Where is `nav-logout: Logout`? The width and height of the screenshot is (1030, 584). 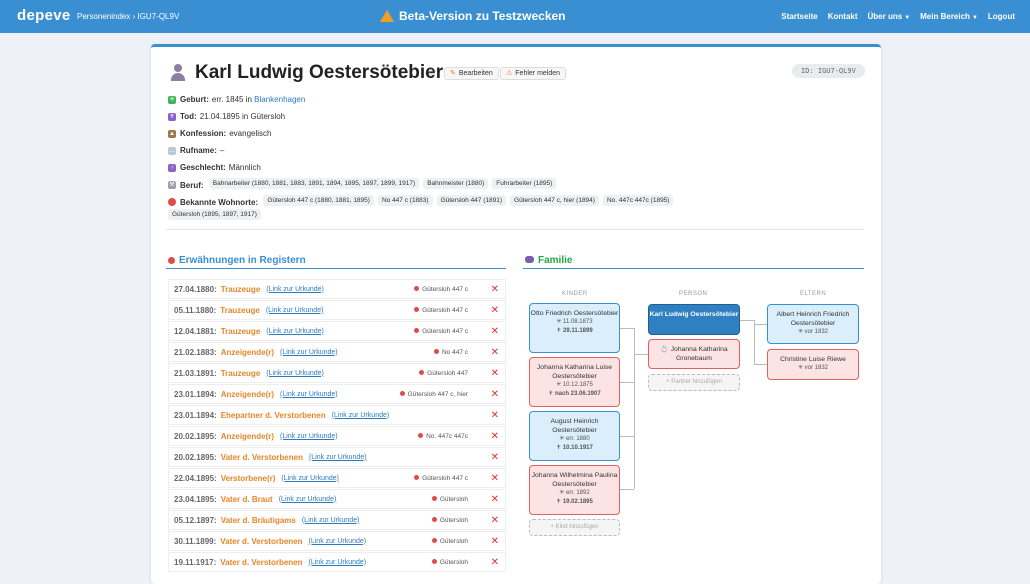
nav-logout: Logout is located at coordinates (1001, 16).